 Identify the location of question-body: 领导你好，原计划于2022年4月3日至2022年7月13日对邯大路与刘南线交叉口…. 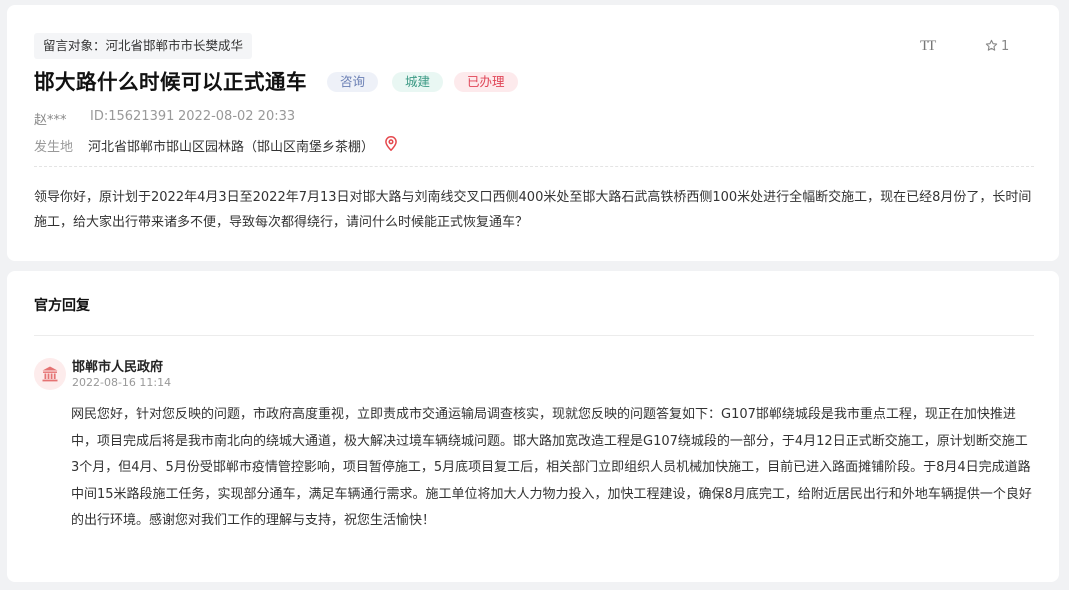
(533, 210).